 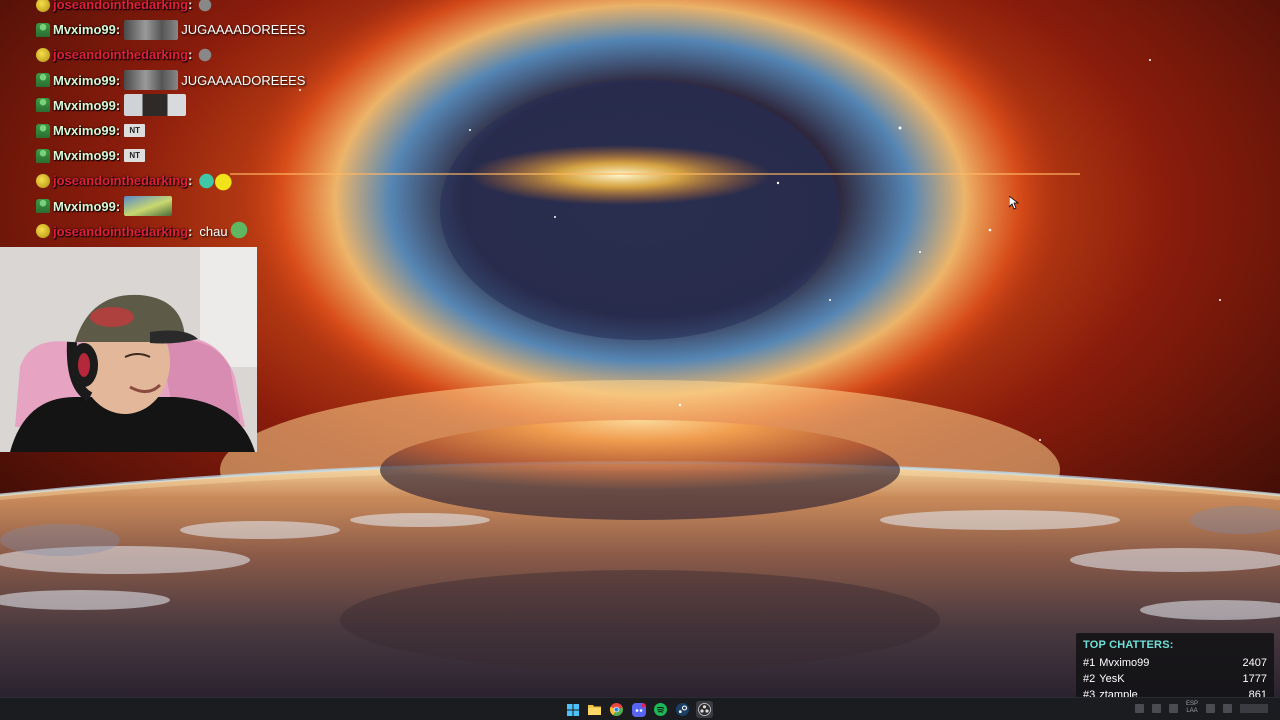 What do you see at coordinates (148, 206) in the screenshot?
I see `scene-emote-icon` at bounding box center [148, 206].